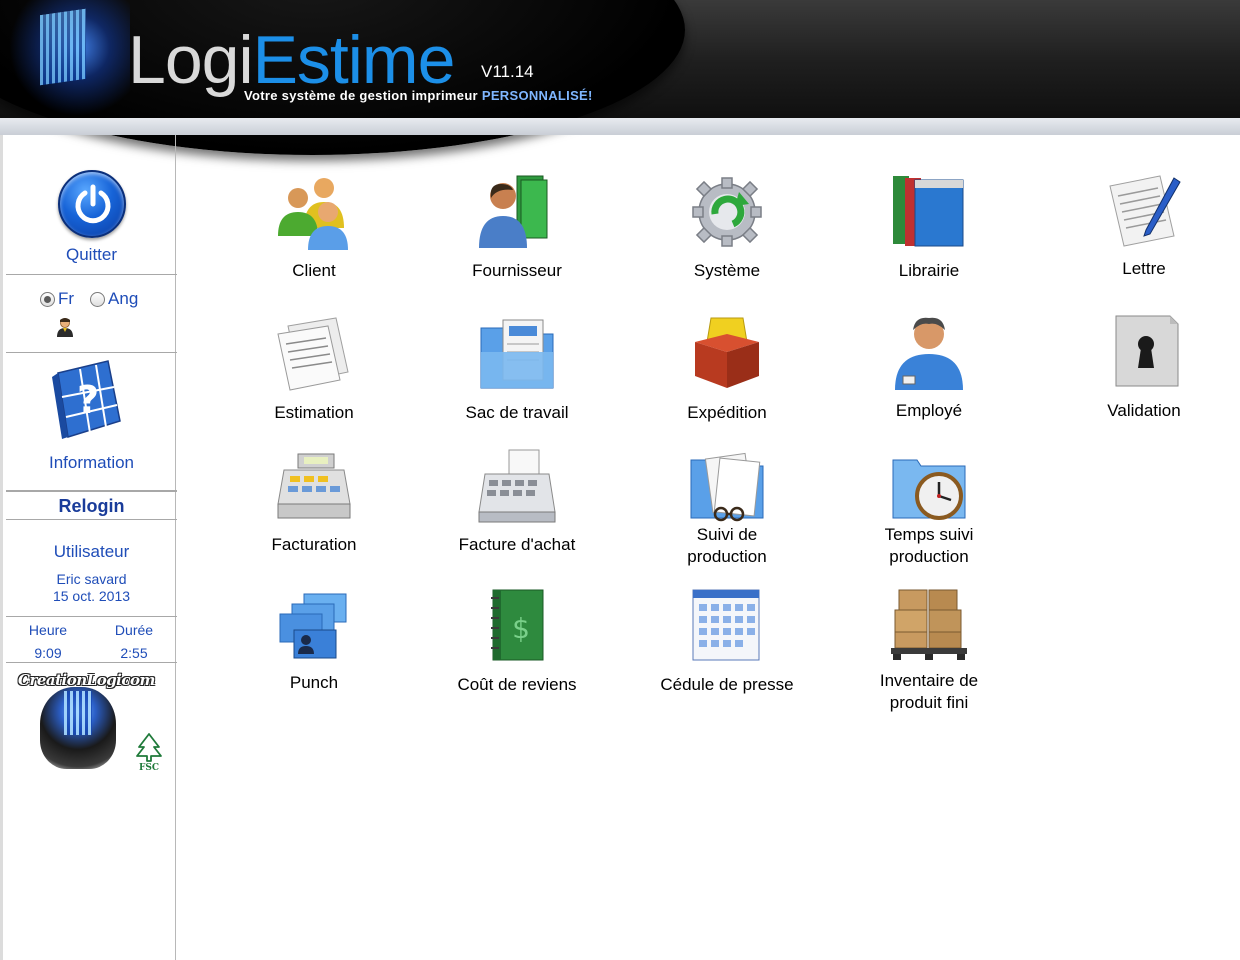  I want to click on time-value: 9:09, so click(48, 653).